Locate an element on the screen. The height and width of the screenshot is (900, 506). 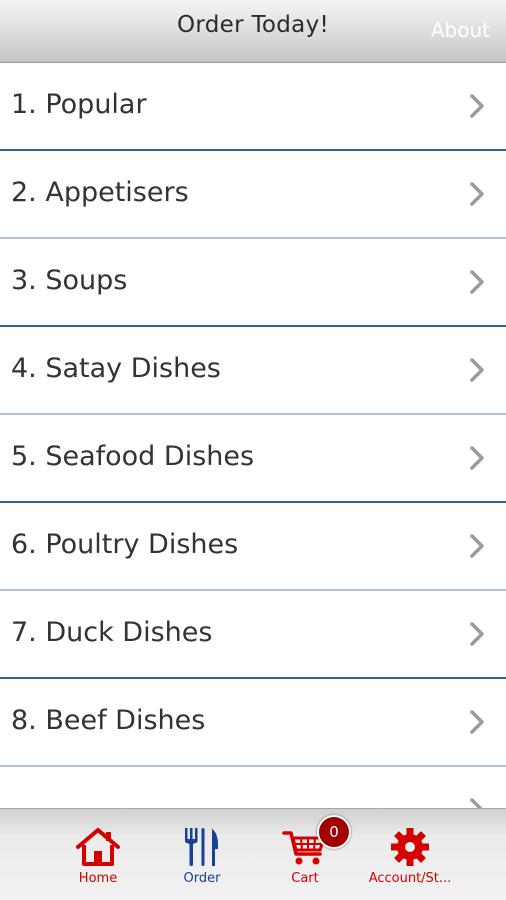
category-row-partial is located at coordinates (253, 787).